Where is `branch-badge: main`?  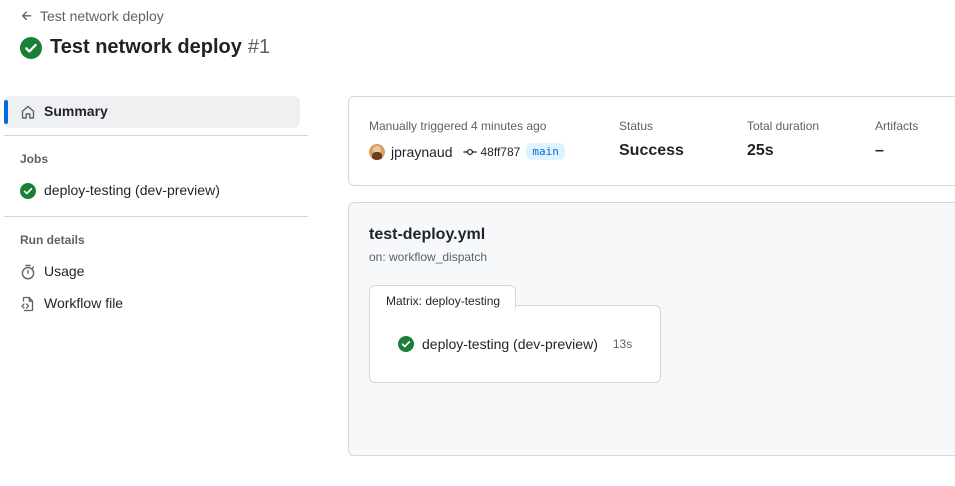 branch-badge: main is located at coordinates (545, 151).